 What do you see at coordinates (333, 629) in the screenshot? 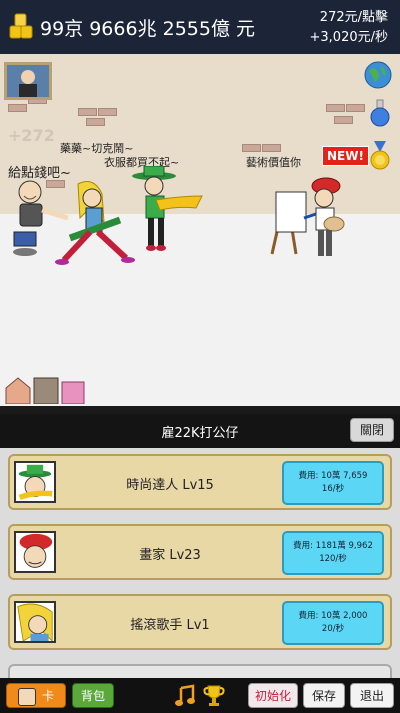
I see `hire-rate: 20/秒` at bounding box center [333, 629].